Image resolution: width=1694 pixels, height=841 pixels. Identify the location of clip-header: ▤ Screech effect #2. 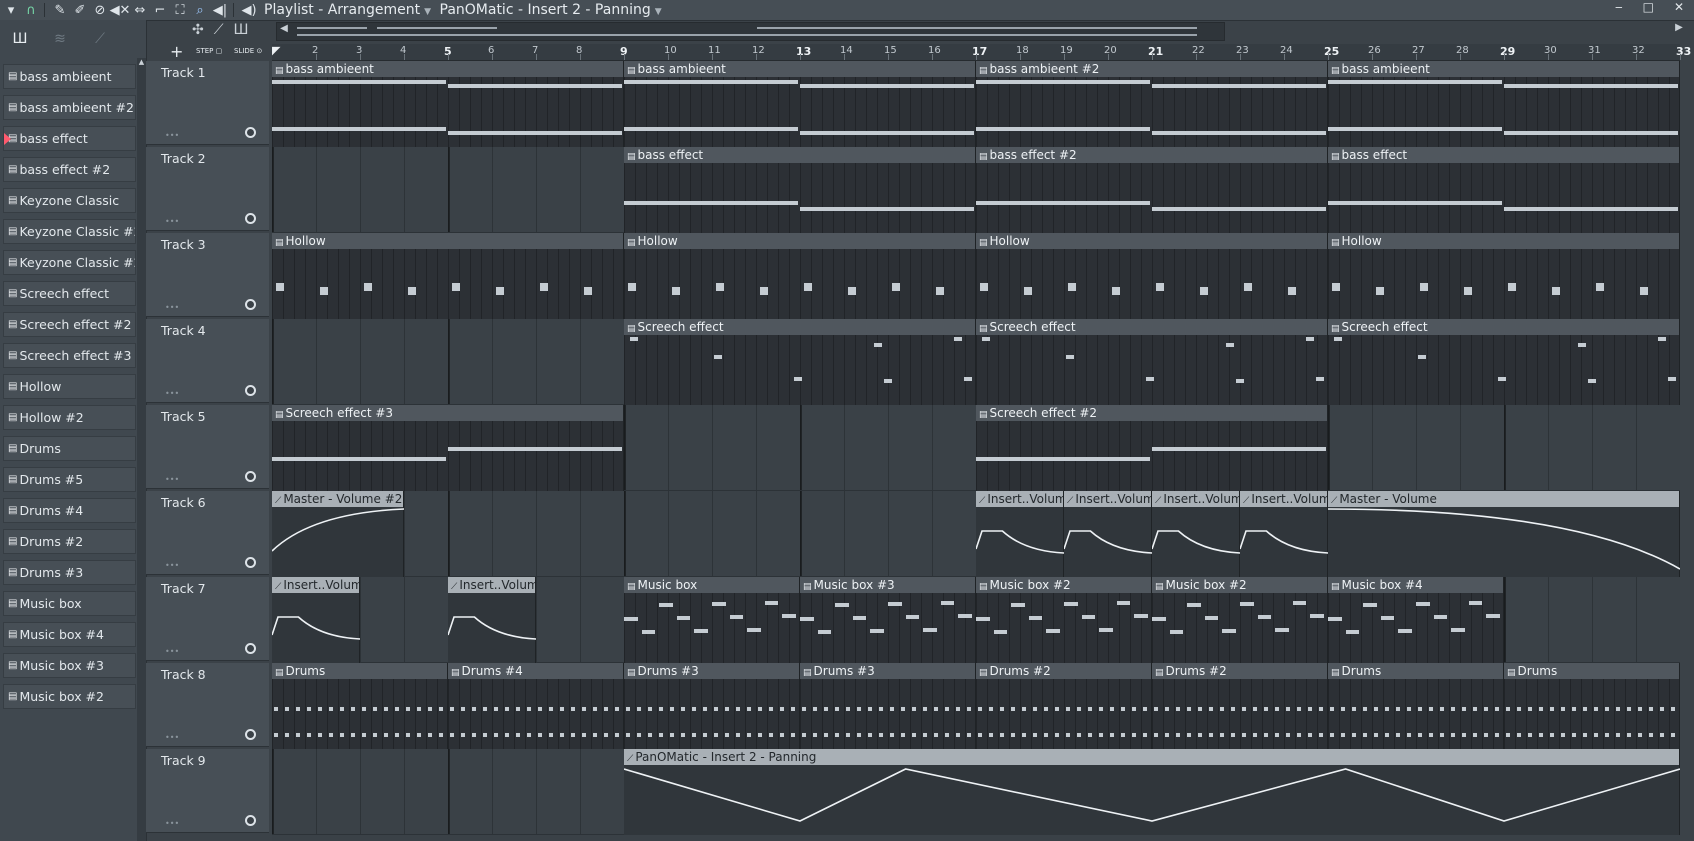
(1151, 413).